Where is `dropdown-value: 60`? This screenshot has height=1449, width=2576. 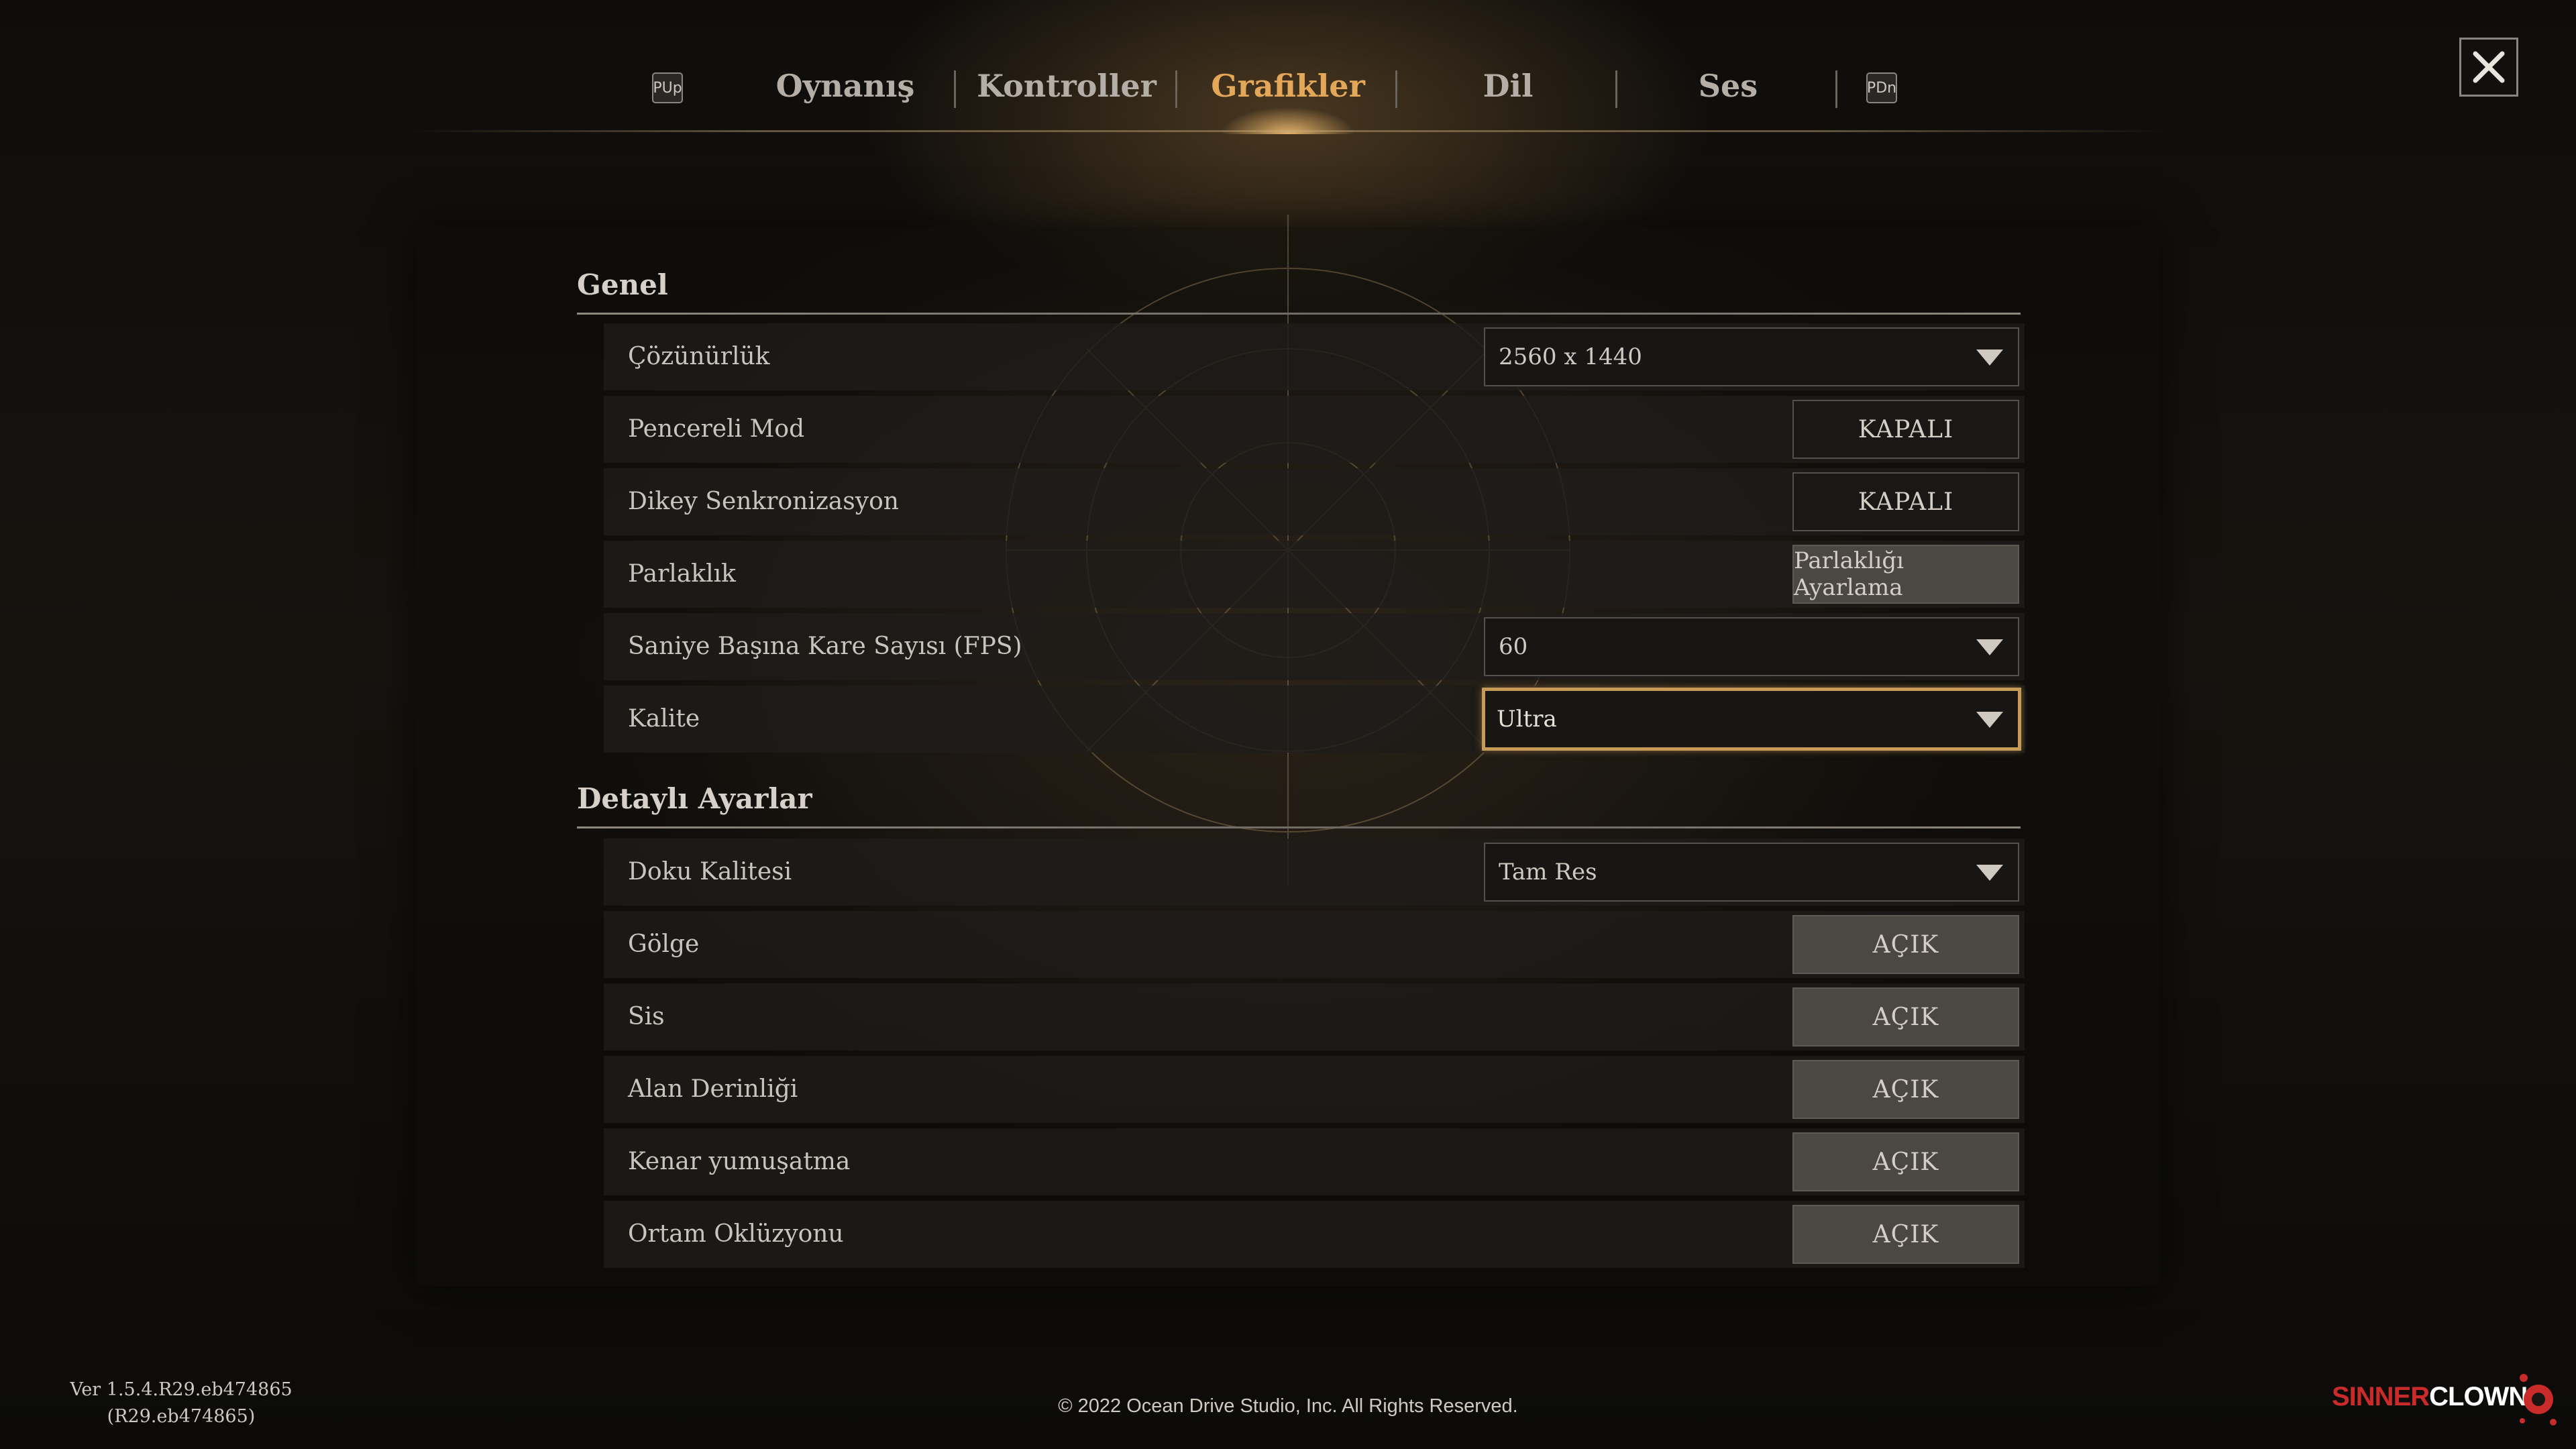
dropdown-value: 60 is located at coordinates (1513, 646).